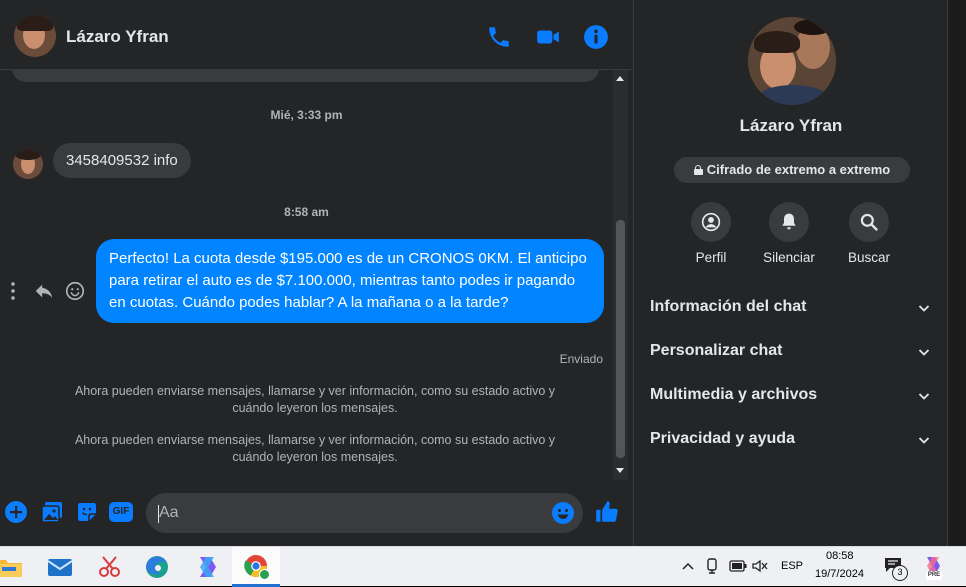 The image size is (966, 587). What do you see at coordinates (16, 512) in the screenshot?
I see `plus-icon` at bounding box center [16, 512].